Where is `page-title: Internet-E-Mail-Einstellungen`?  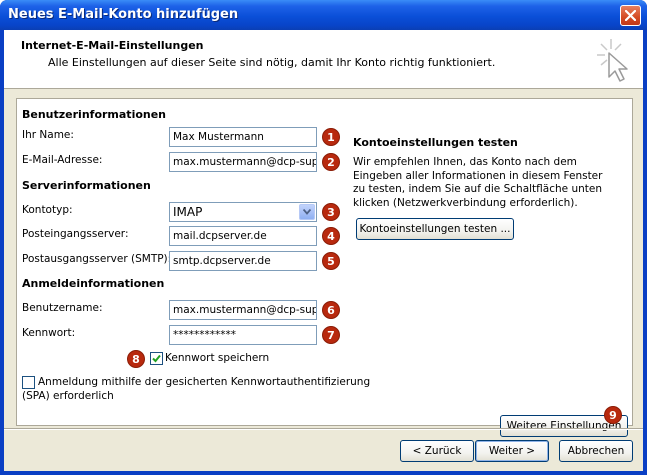 page-title: Internet-E-Mail-Einstellungen is located at coordinates (112, 45).